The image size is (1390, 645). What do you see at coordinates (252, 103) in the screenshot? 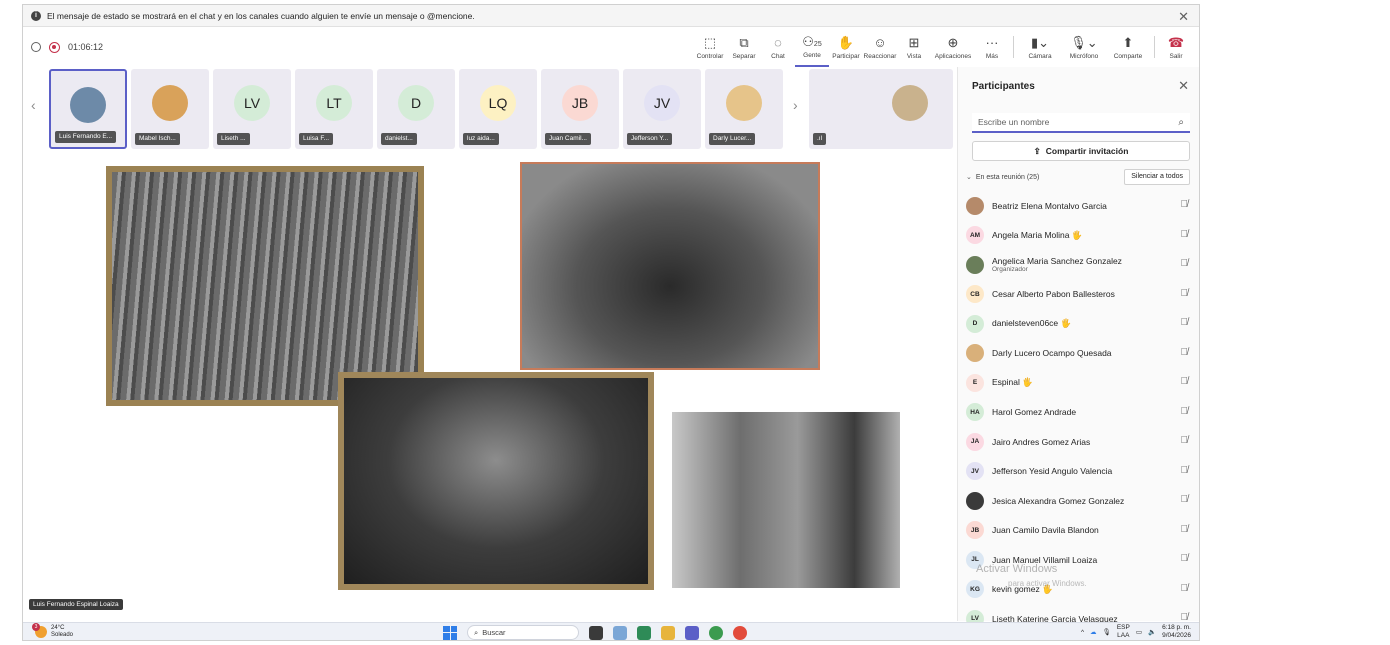
I see `avatar: LV` at bounding box center [252, 103].